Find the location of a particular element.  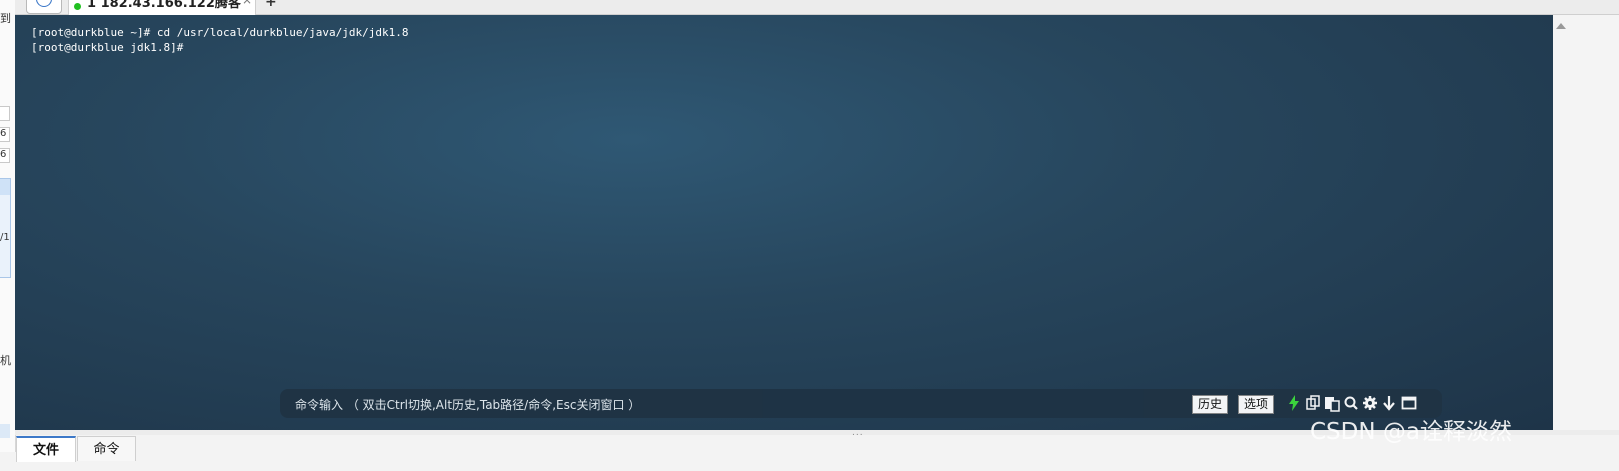

command-input-placeholder: 命令输入 （ 双击Ctrl切换,Alt历史,Tab路径/命令,Esc关闭窗口 ） is located at coordinates (467, 404).